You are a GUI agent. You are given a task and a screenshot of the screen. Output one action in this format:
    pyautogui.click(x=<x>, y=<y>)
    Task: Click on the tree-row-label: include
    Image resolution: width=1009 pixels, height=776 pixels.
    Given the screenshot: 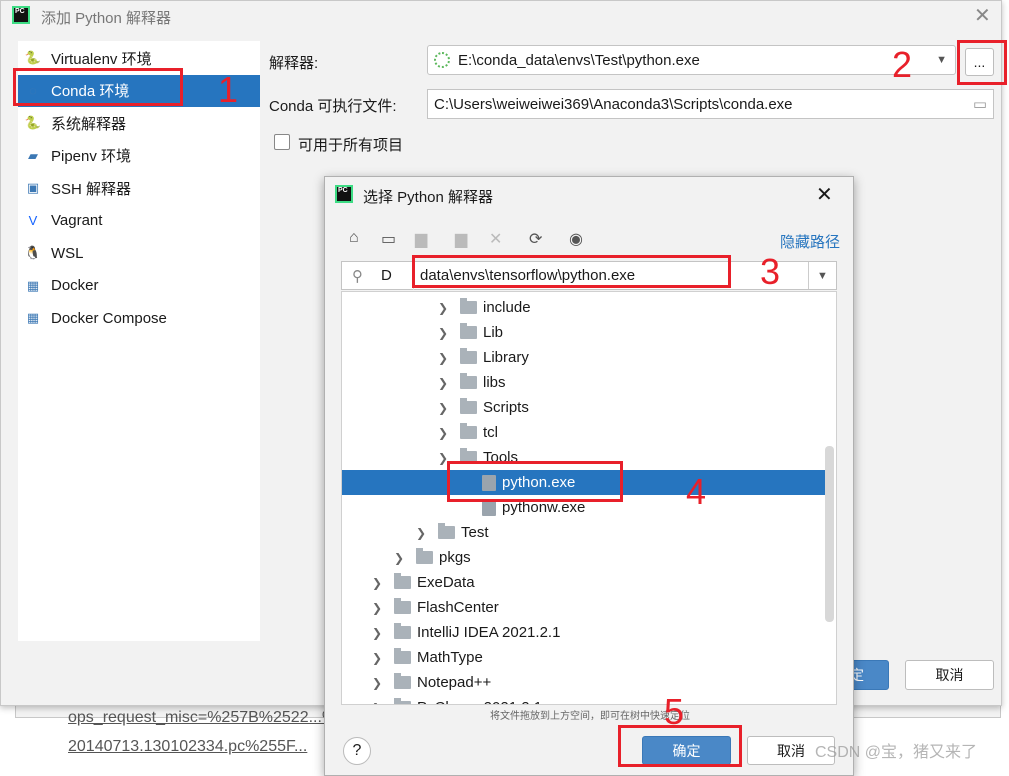 What is the action you would take?
    pyautogui.click(x=507, y=307)
    